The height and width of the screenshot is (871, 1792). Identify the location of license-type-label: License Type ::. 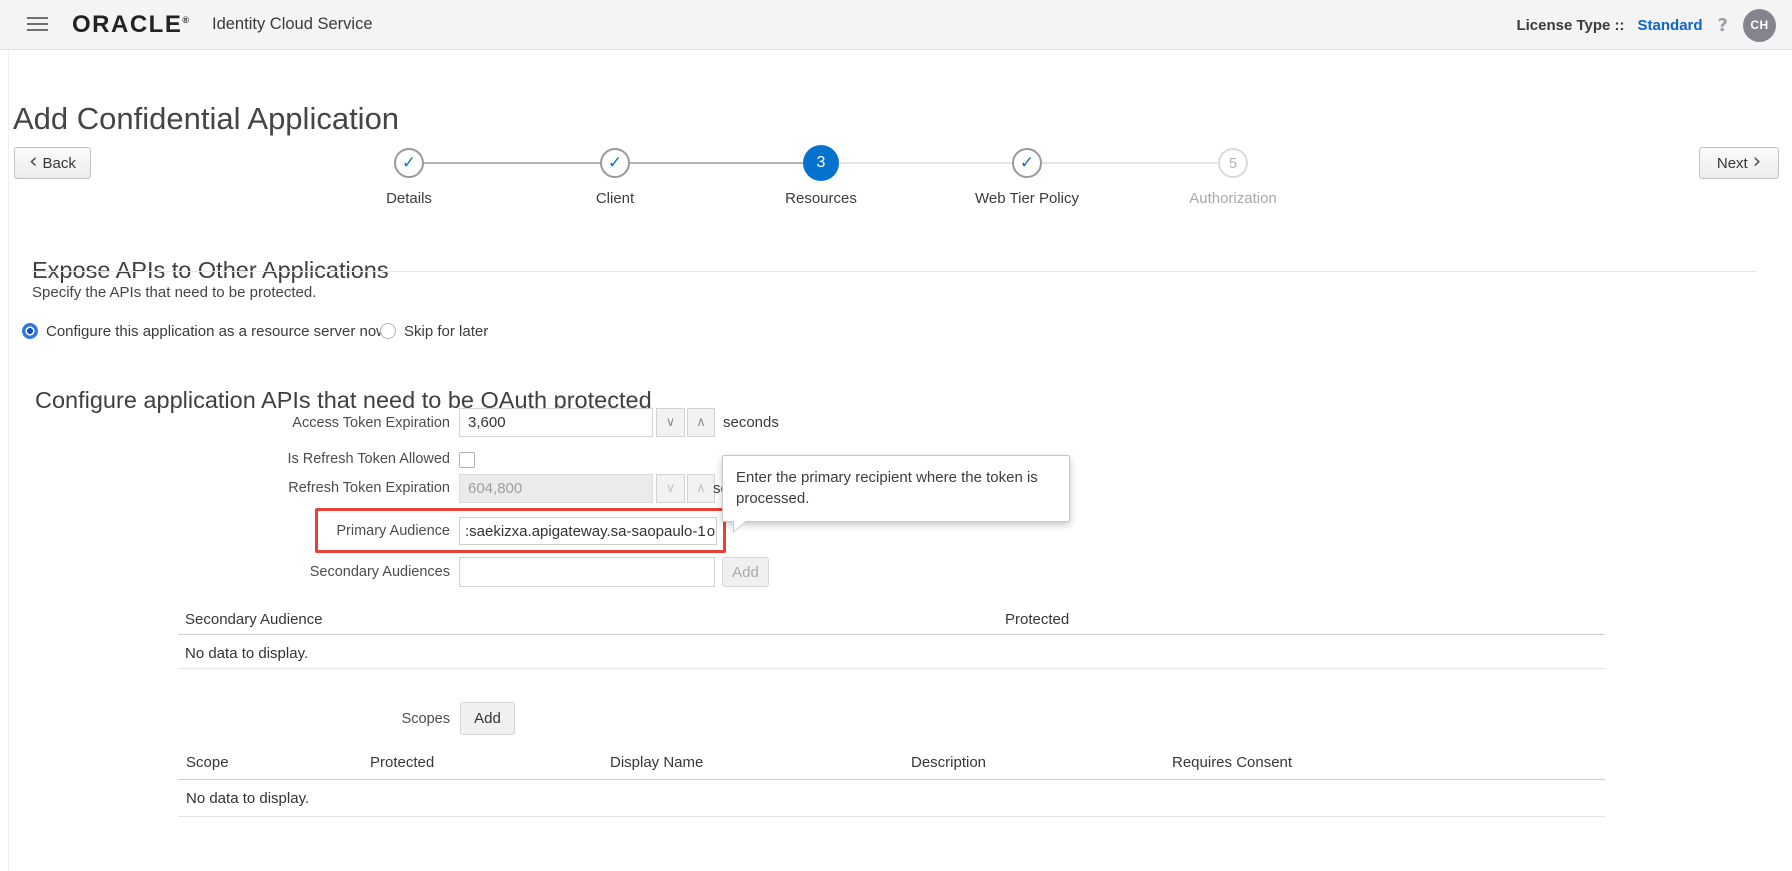
(1570, 25).